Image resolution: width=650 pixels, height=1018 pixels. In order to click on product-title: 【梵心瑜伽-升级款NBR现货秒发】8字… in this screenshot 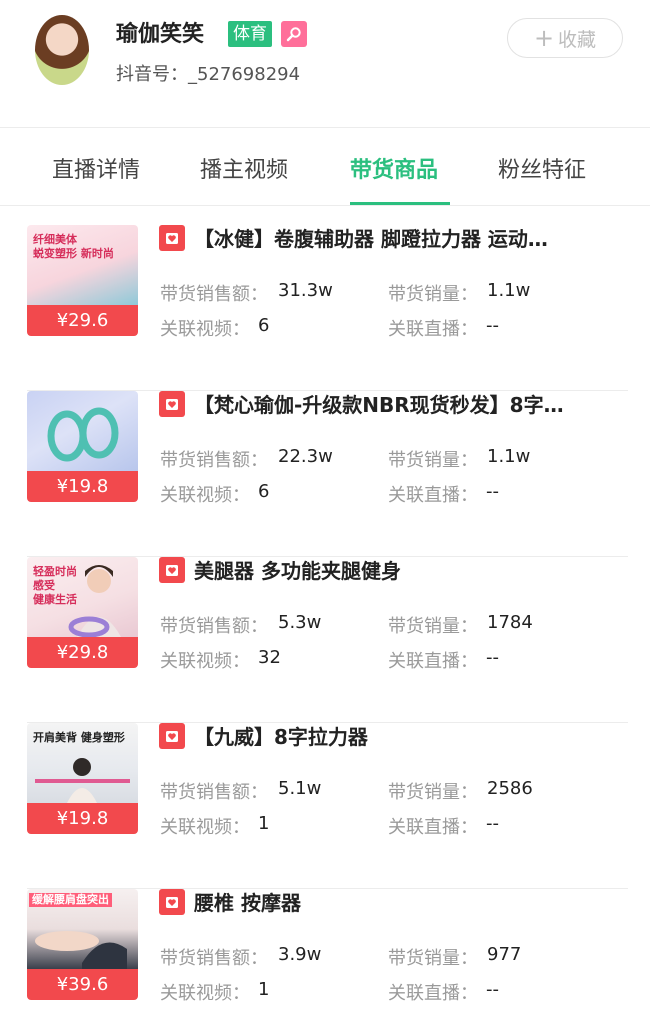, I will do `click(404, 403)`.